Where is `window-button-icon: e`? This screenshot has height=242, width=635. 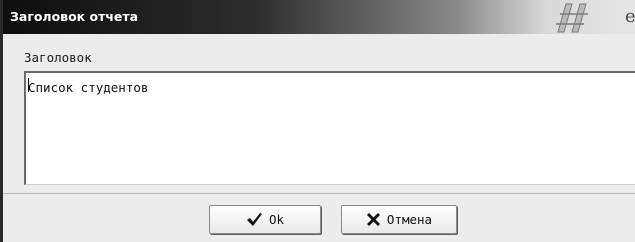
window-button-icon: e is located at coordinates (630, 16).